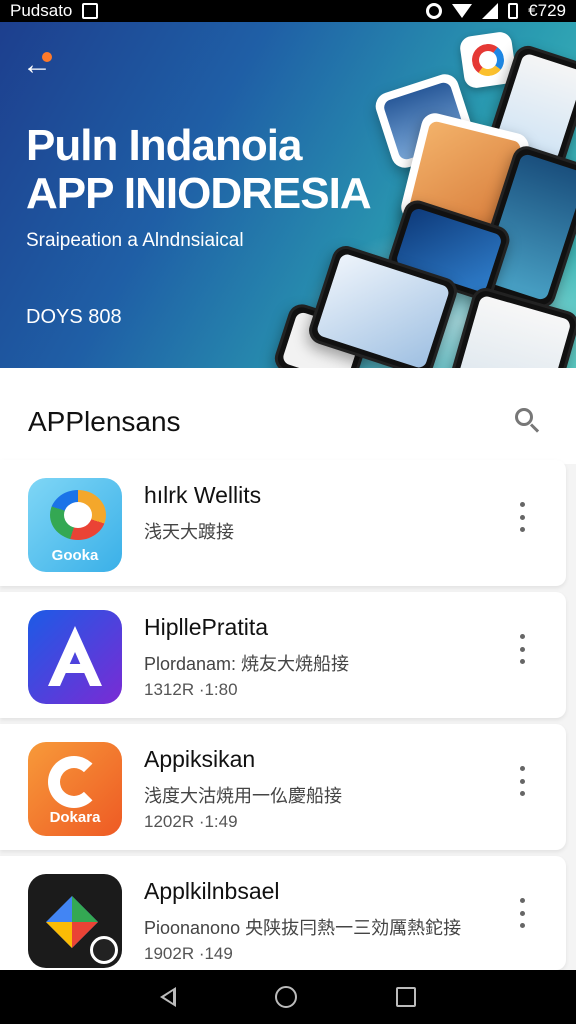 This screenshot has width=576, height=1024. Describe the element at coordinates (135, 240) in the screenshot. I see `hero-subtitle: Sraipeation a Alndnsiaical` at that location.